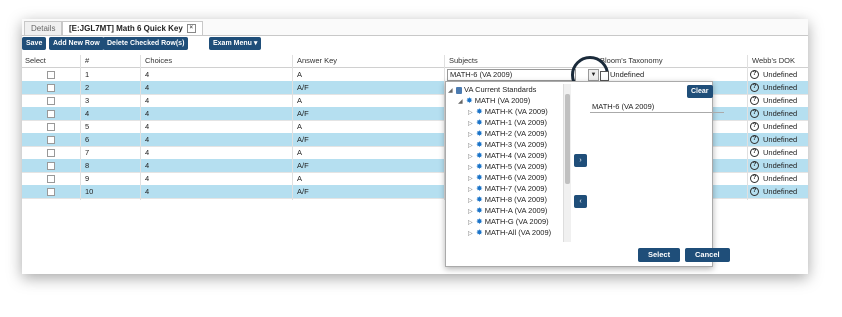 This screenshot has width=842, height=317. What do you see at coordinates (580, 160) in the screenshot?
I see `move-right-icon: ›` at bounding box center [580, 160].